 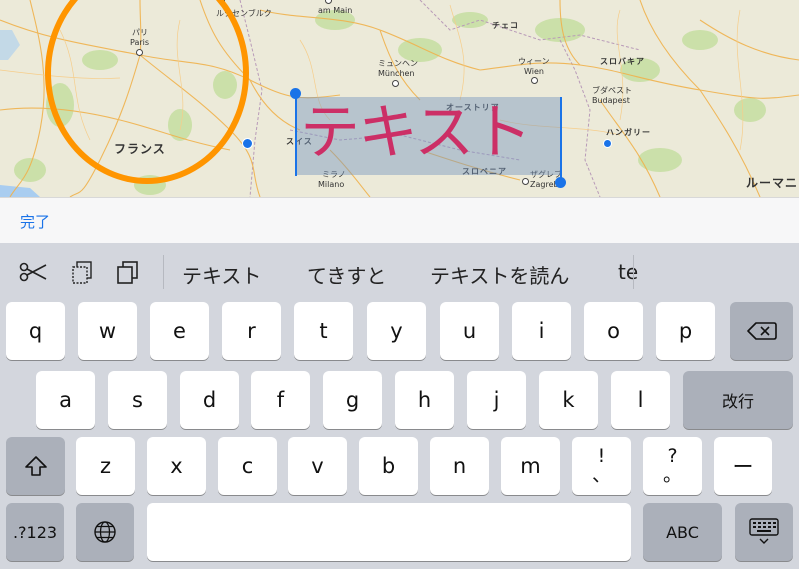 What do you see at coordinates (65, 400) in the screenshot?
I see `key-a: a` at bounding box center [65, 400].